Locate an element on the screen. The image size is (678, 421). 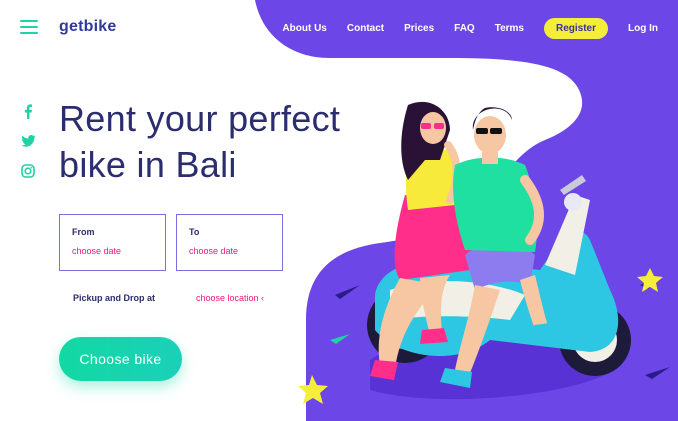
nav-about-us: About Us is located at coordinates (304, 28).